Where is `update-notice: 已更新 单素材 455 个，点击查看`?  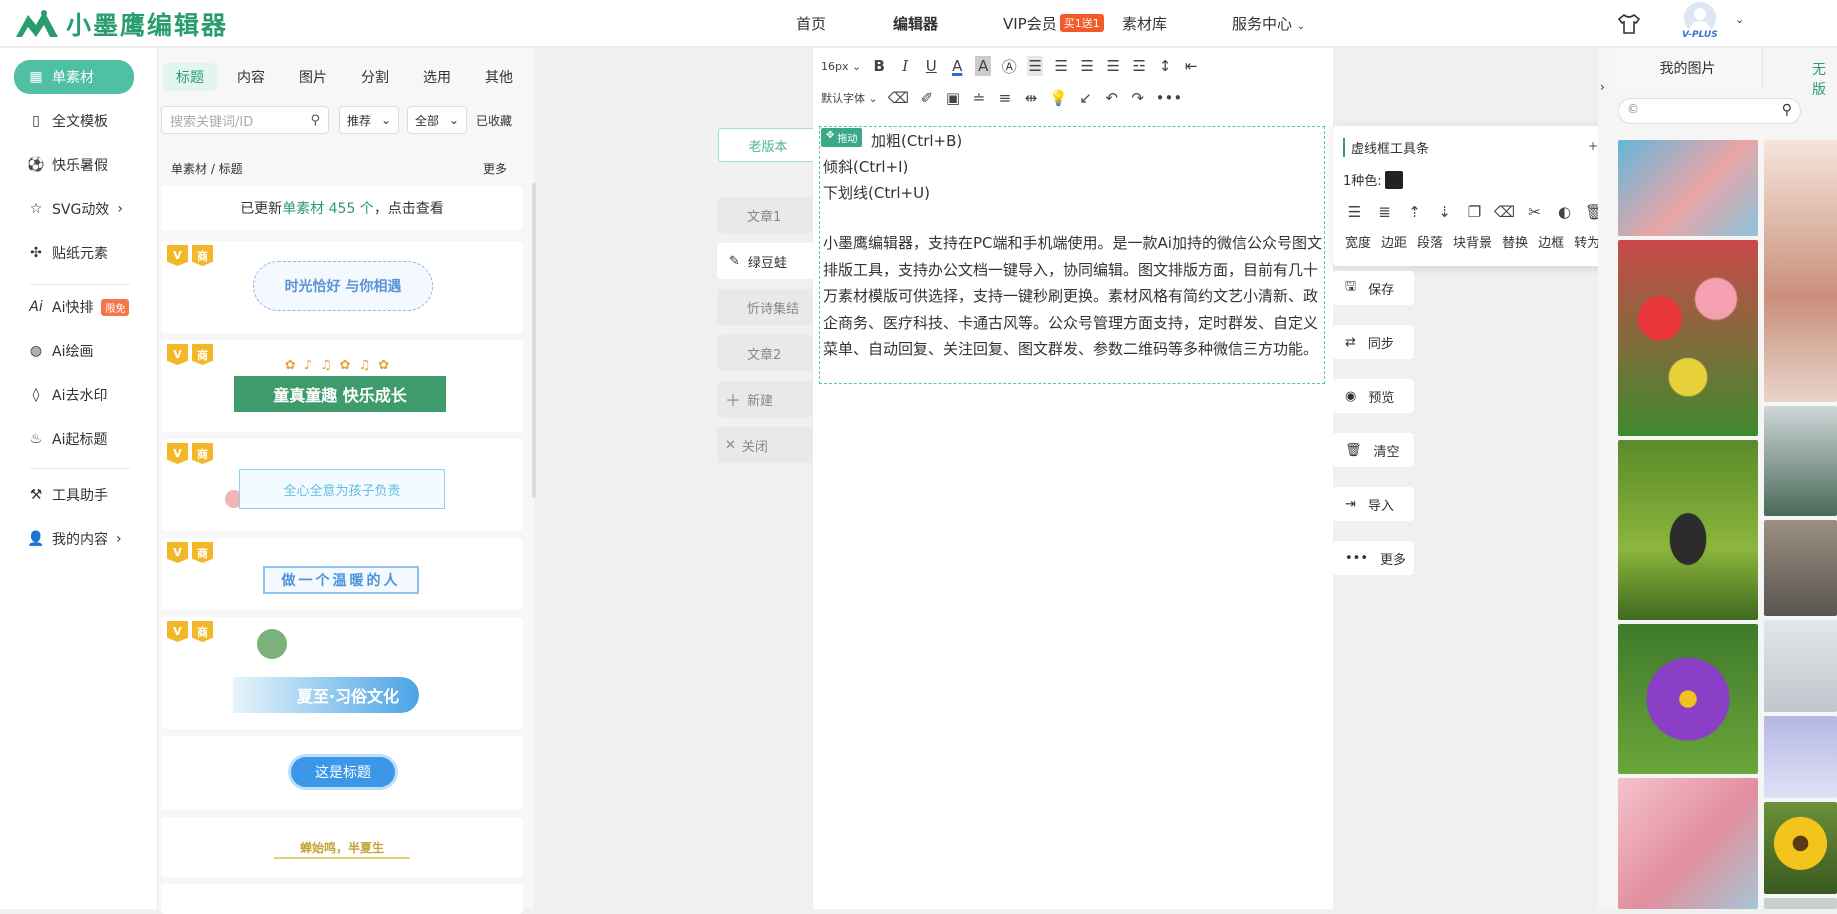
update-notice: 已更新 单素材 455 个，点击查看 is located at coordinates (342, 208).